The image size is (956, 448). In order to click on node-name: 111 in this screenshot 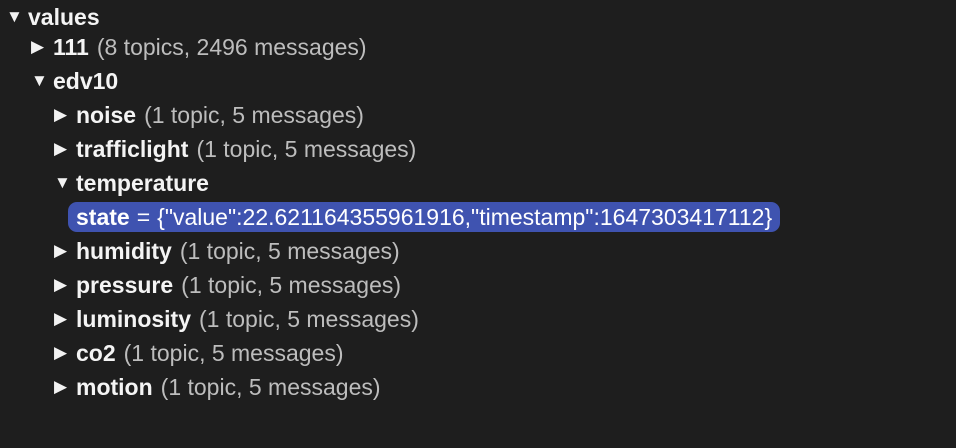, I will do `click(71, 47)`.